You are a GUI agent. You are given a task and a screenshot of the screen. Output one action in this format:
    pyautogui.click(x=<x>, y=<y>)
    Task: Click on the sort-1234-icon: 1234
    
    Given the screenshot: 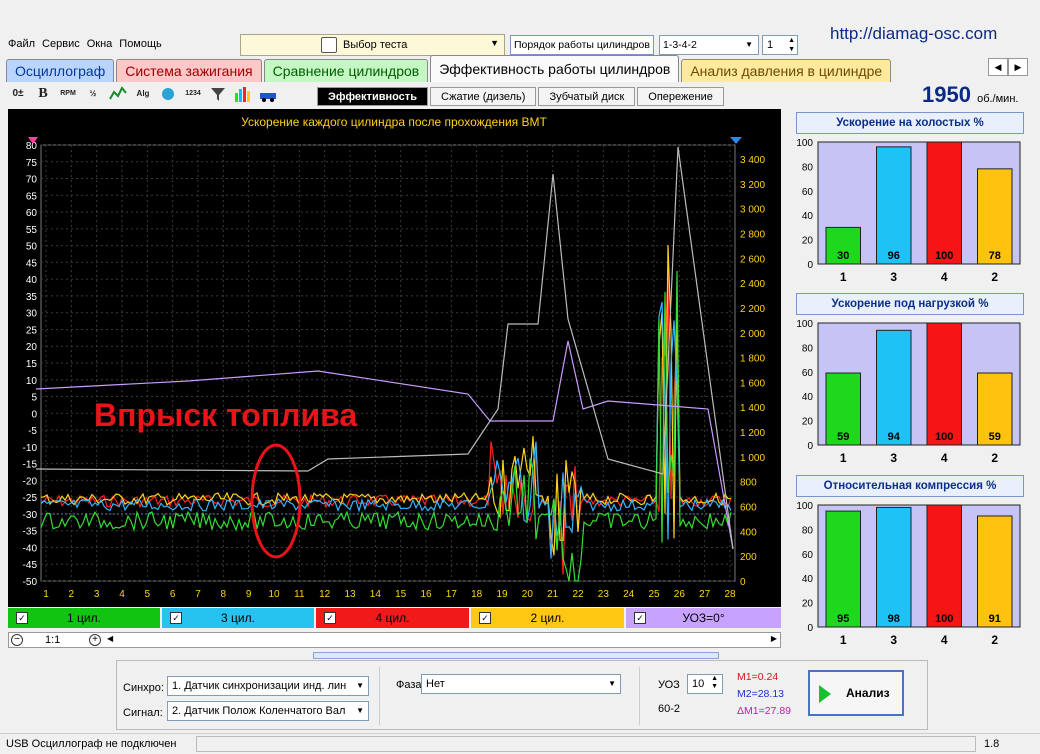 What is the action you would take?
    pyautogui.click(x=193, y=94)
    